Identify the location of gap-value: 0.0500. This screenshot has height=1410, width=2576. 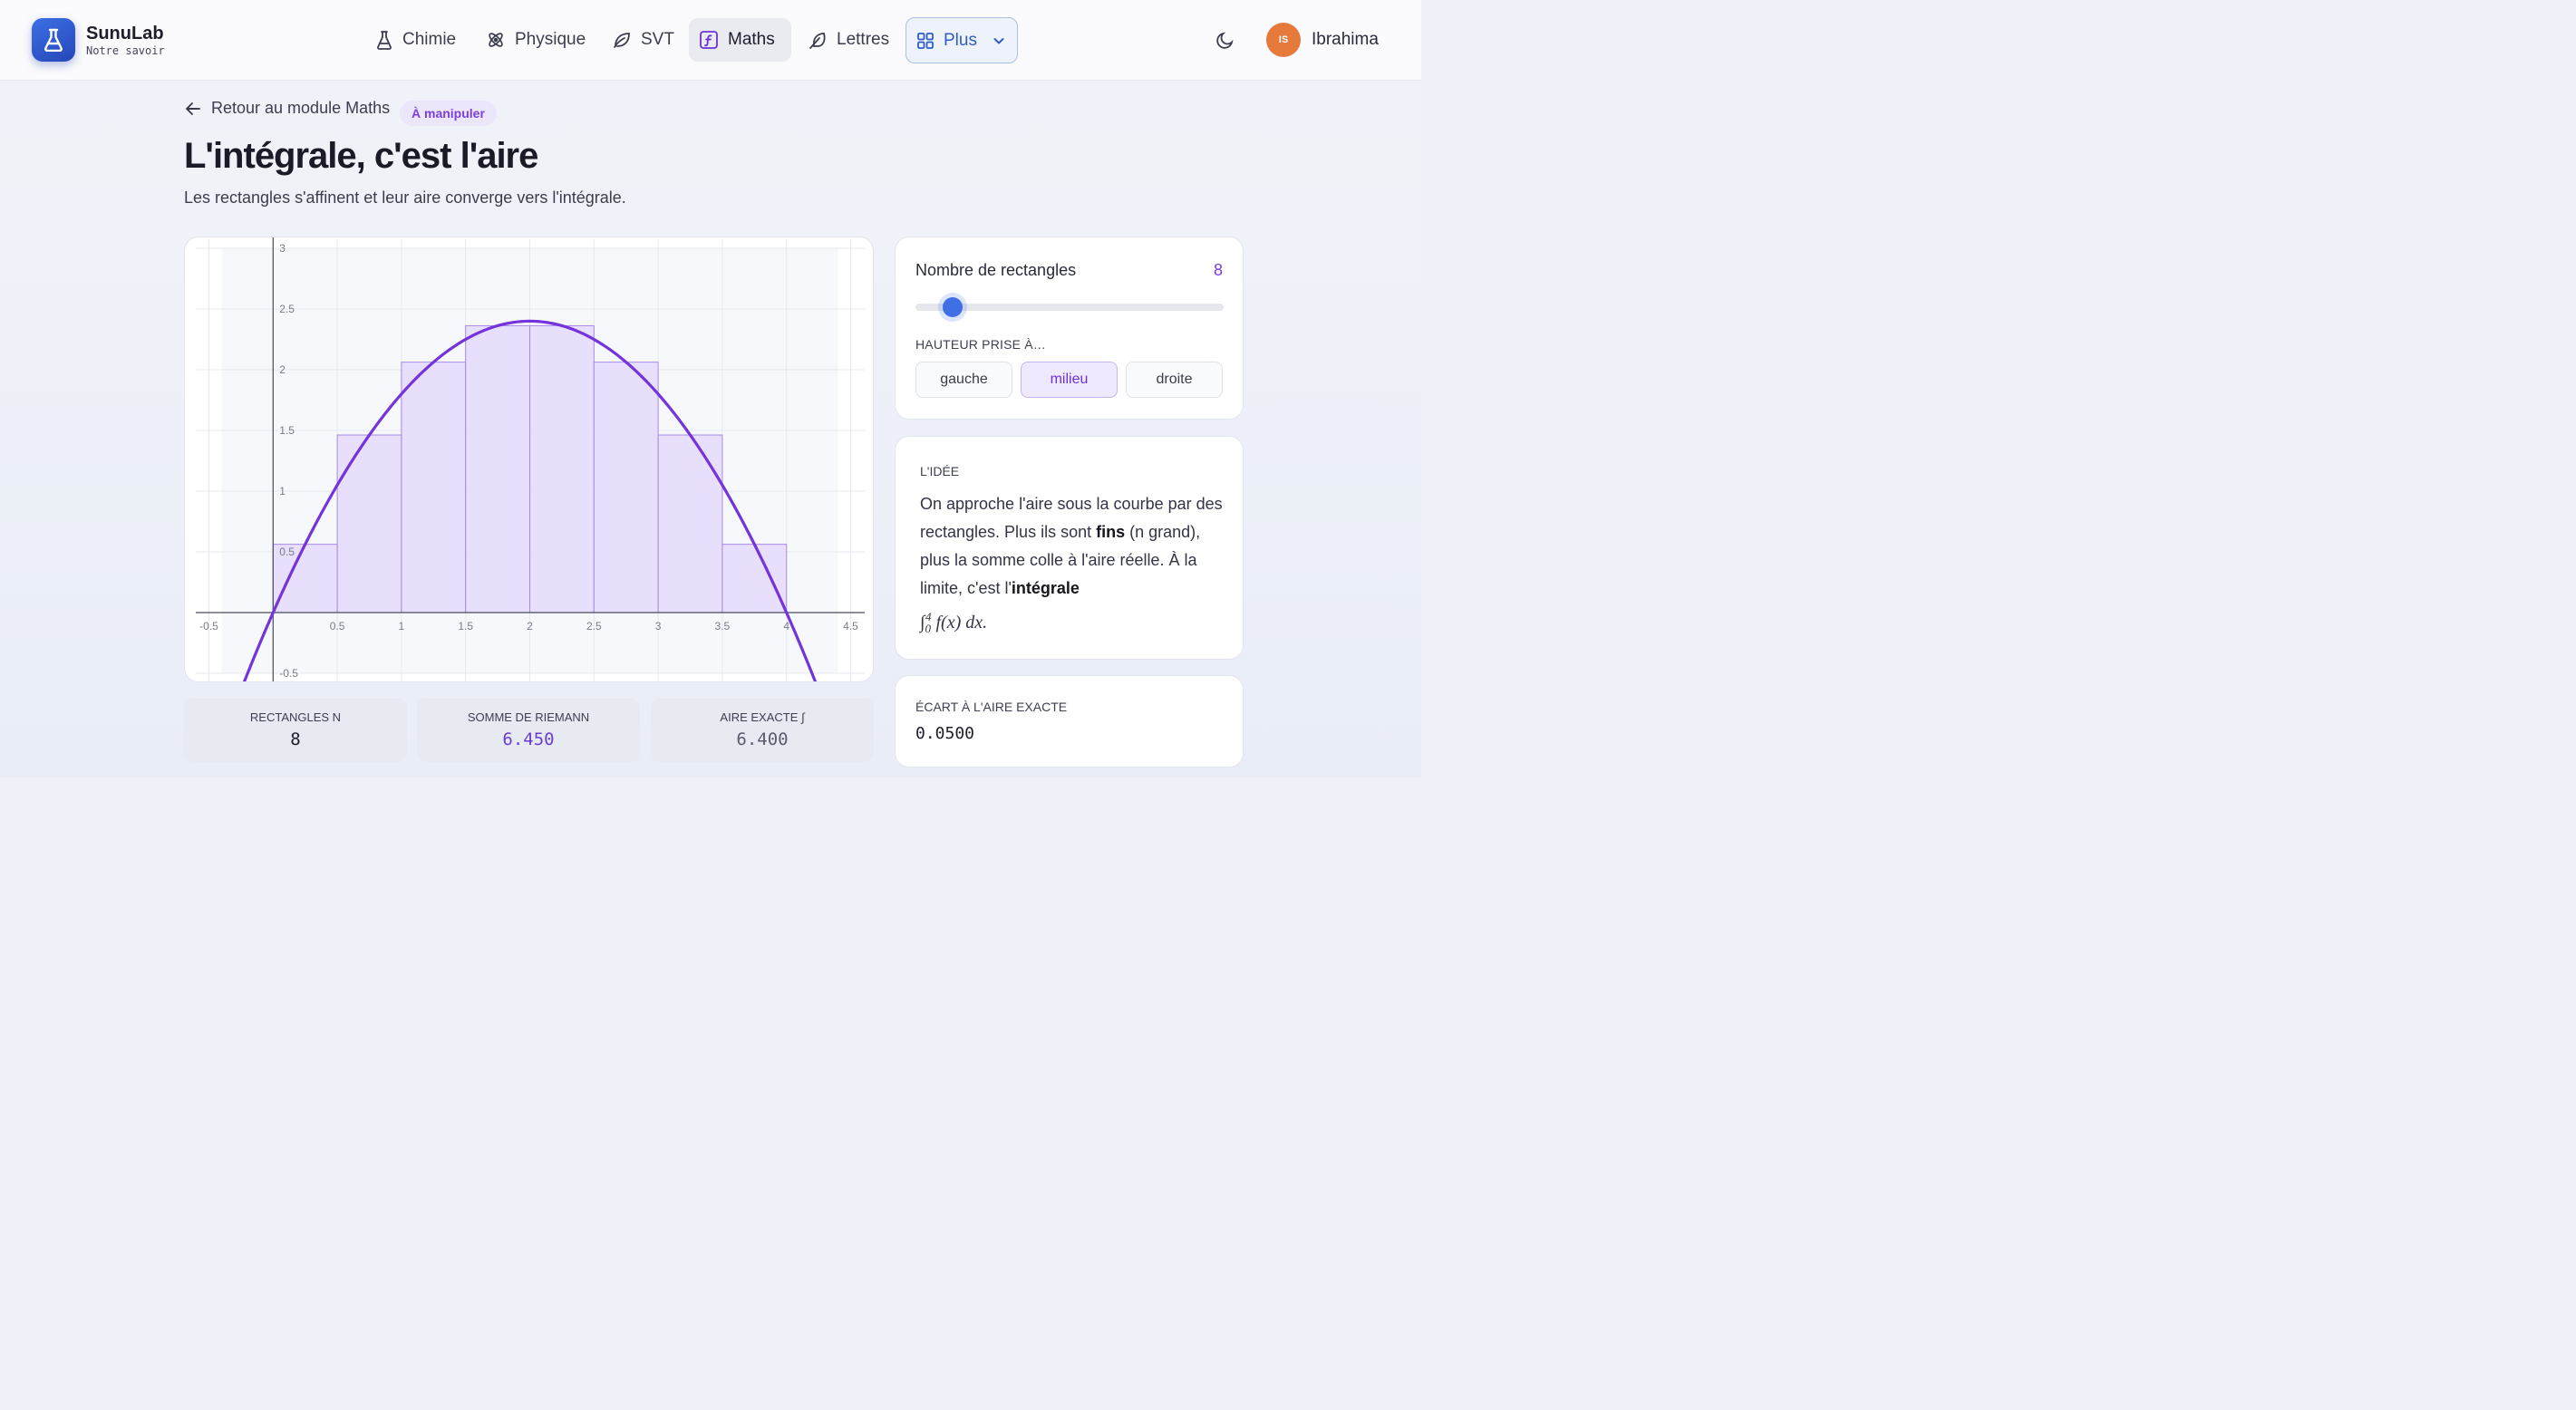
(945, 733).